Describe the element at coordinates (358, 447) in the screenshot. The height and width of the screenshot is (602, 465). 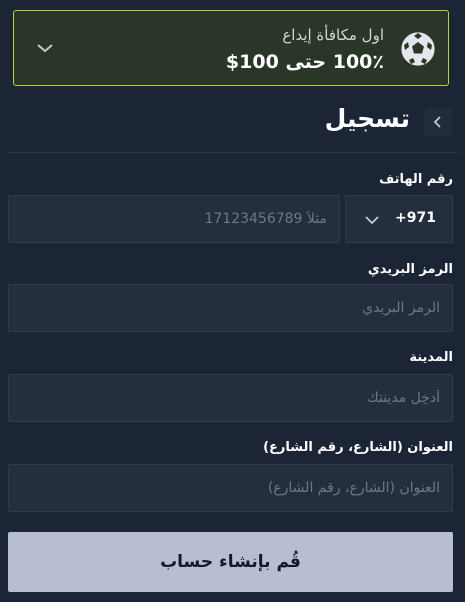
I see `address-label: العنوان (الشارع، رقم الشارع)` at that location.